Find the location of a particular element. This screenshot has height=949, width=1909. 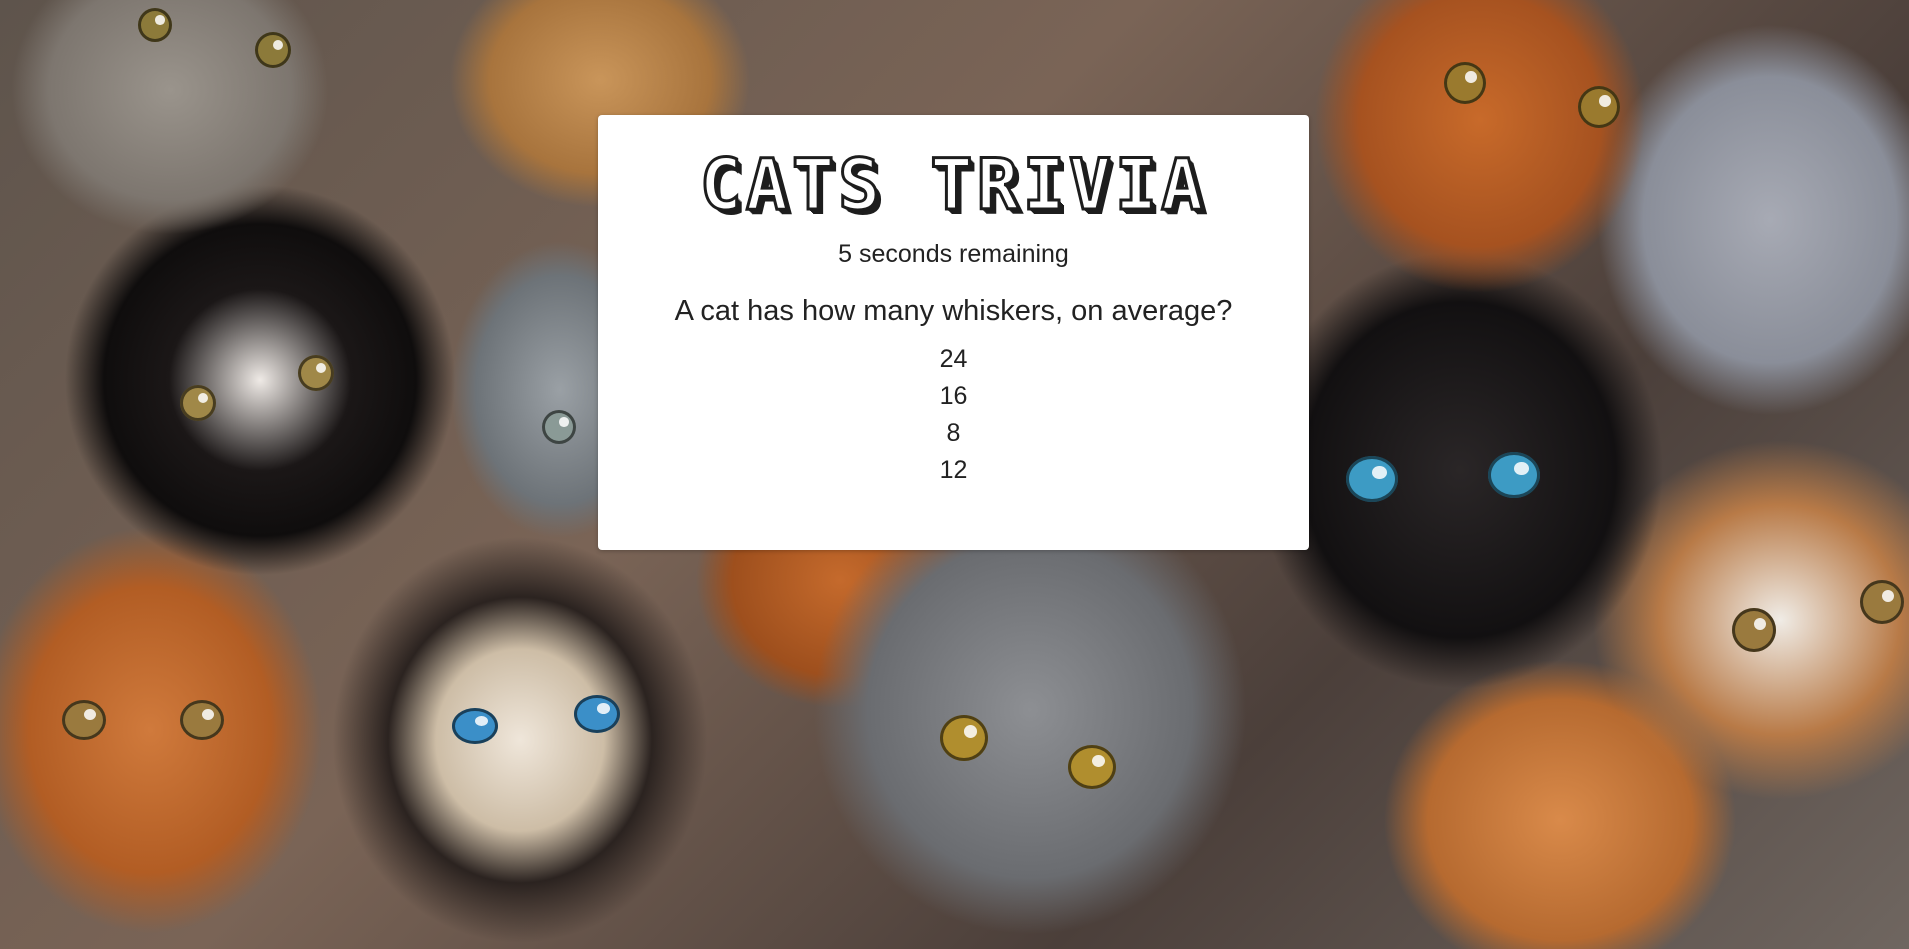

answer-list: 24 16 8 12 is located at coordinates (953, 415).